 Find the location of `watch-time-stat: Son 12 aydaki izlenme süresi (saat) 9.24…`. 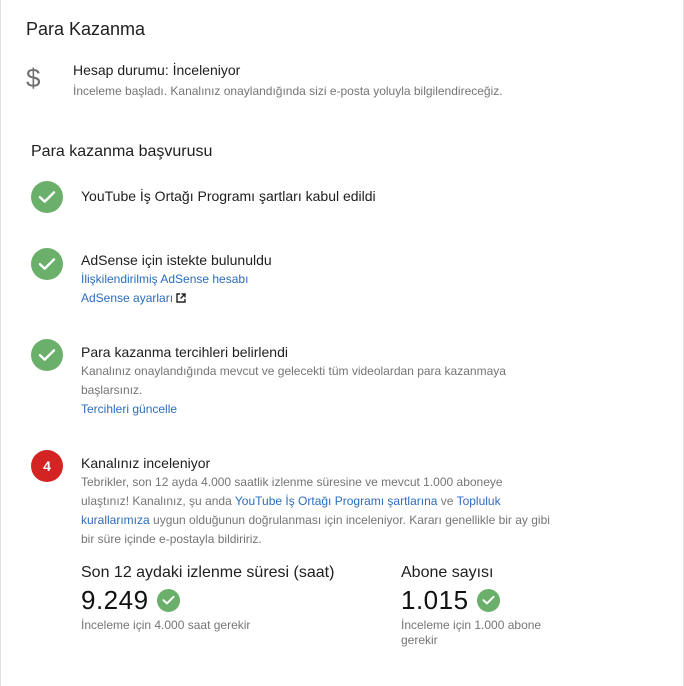

watch-time-stat: Son 12 aydaki izlenme süresi (saat) 9.24… is located at coordinates (207, 598).